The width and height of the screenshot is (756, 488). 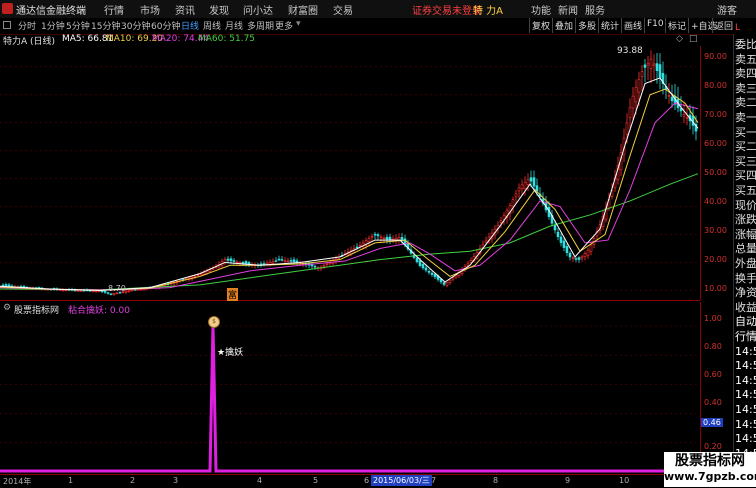 I want to click on indicator-settings-icon: ⚙, so click(x=7, y=308).